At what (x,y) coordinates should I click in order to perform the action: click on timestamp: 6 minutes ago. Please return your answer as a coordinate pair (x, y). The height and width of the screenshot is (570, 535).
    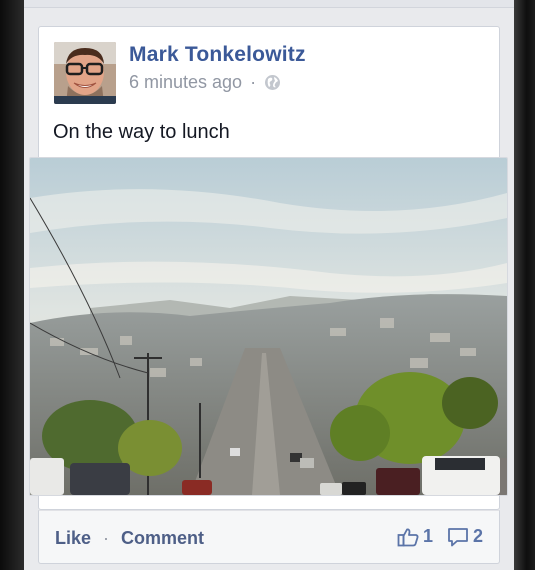
    Looking at the image, I should click on (185, 82).